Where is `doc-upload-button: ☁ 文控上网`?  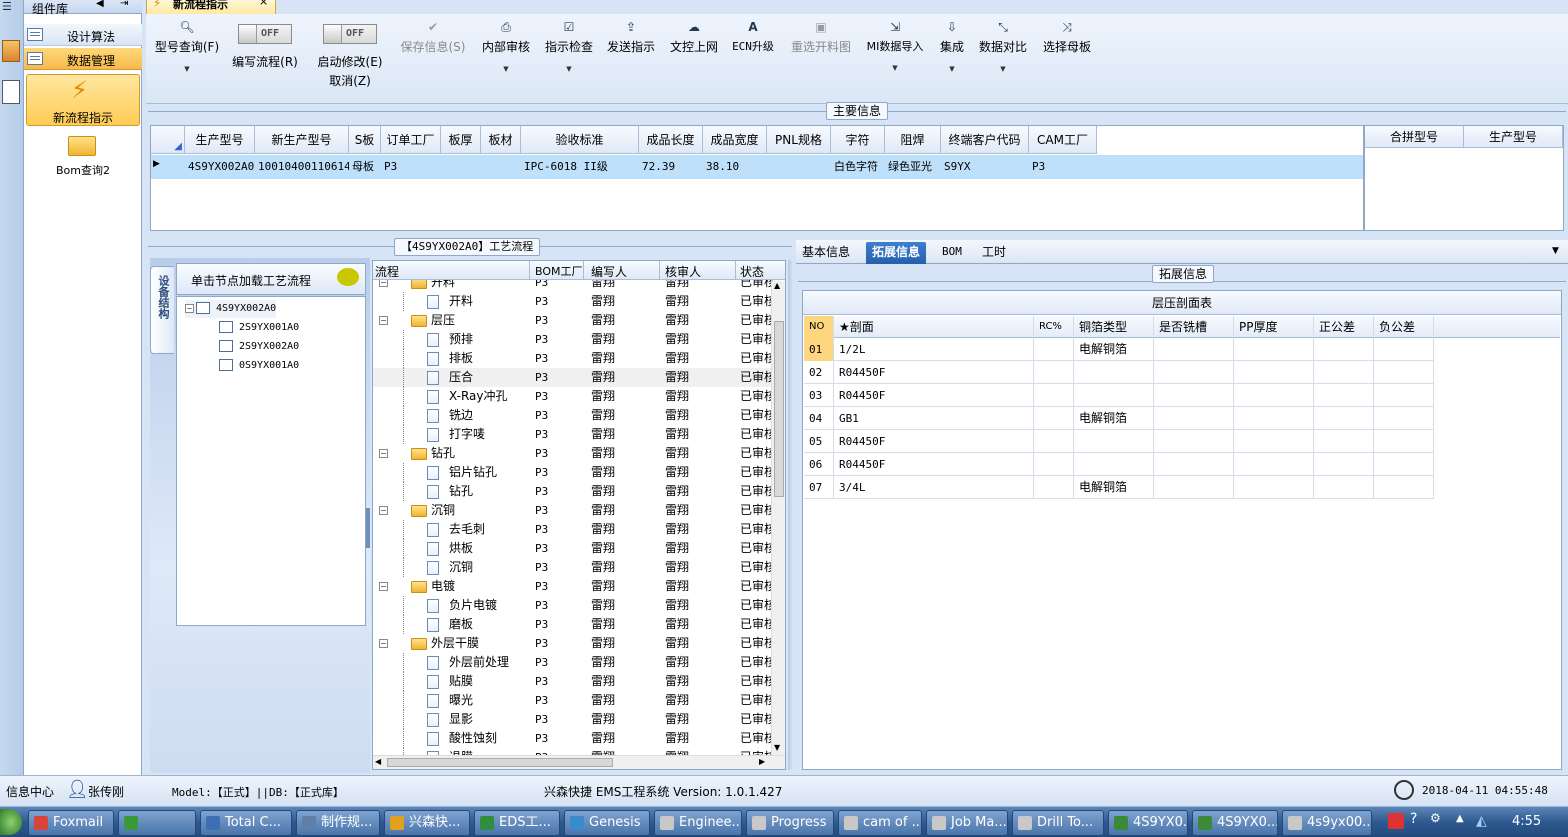 doc-upload-button: ☁ 文控上网 is located at coordinates (694, 59).